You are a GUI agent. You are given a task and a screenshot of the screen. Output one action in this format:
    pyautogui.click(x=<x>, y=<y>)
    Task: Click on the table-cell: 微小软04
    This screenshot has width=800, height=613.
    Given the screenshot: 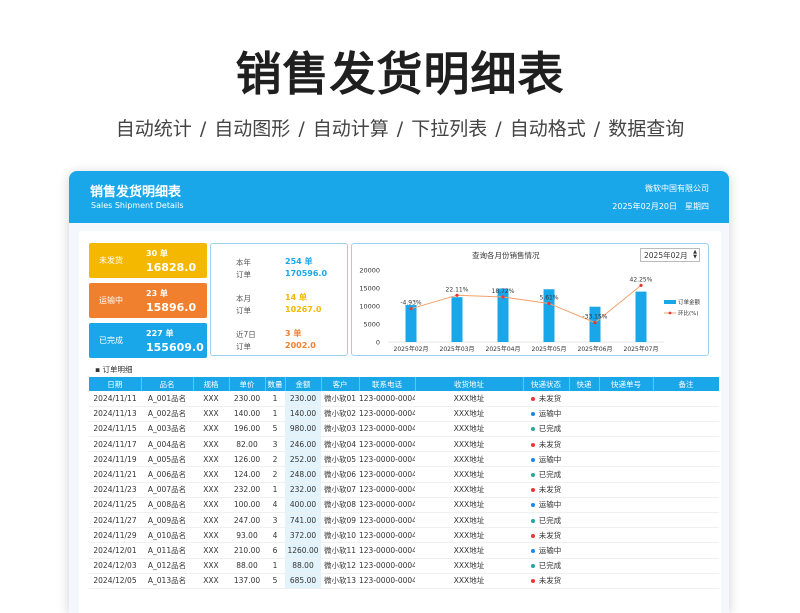 What is the action you would take?
    pyautogui.click(x=340, y=444)
    